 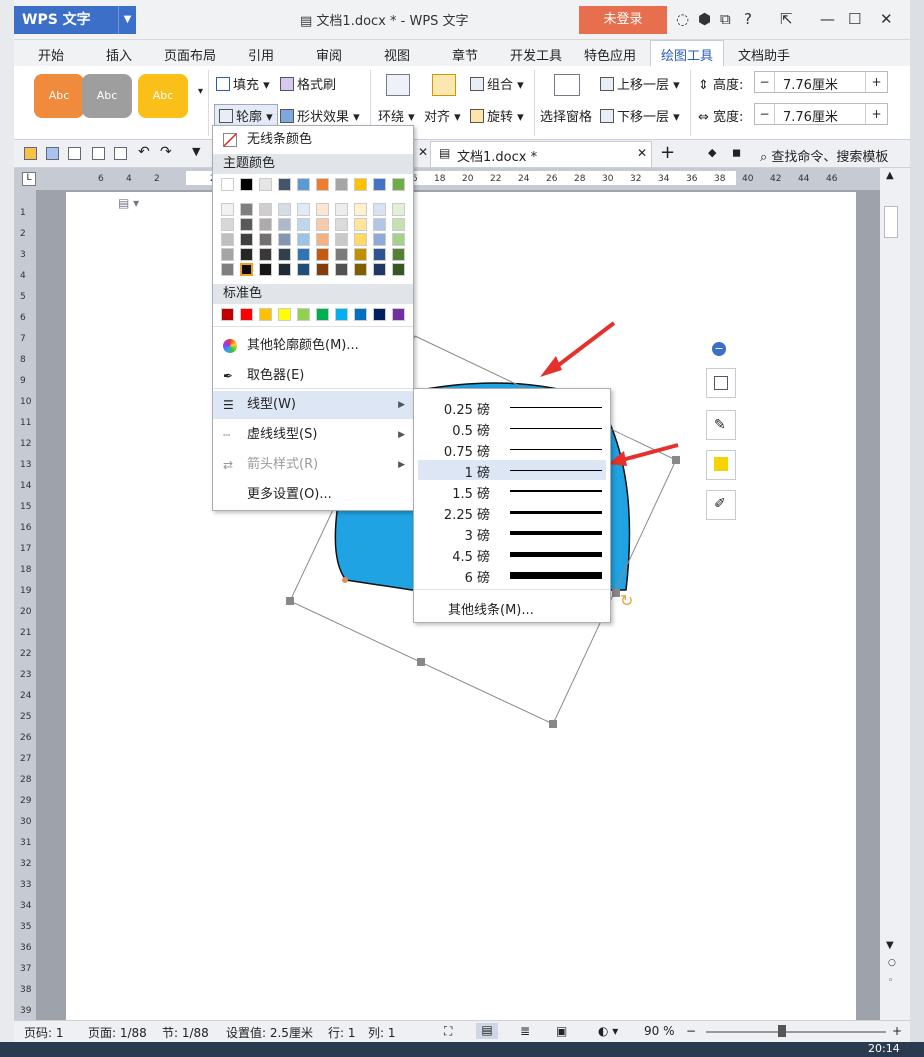 I want to click on no-line-color-item: 无线条颜色, so click(x=313, y=140).